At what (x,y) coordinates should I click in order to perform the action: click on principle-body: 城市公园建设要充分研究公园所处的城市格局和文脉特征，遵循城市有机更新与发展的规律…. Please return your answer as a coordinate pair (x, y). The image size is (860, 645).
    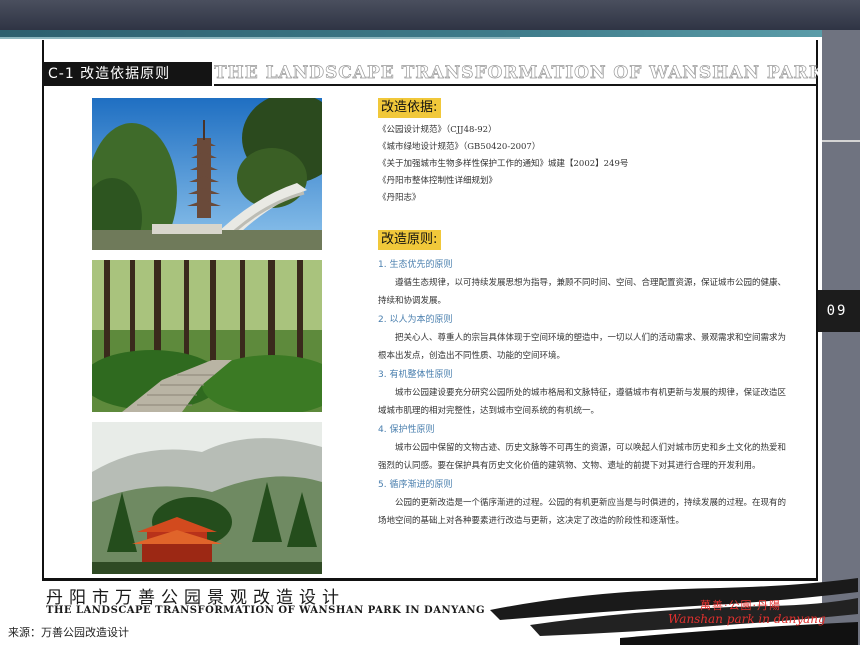
    Looking at the image, I should click on (582, 402).